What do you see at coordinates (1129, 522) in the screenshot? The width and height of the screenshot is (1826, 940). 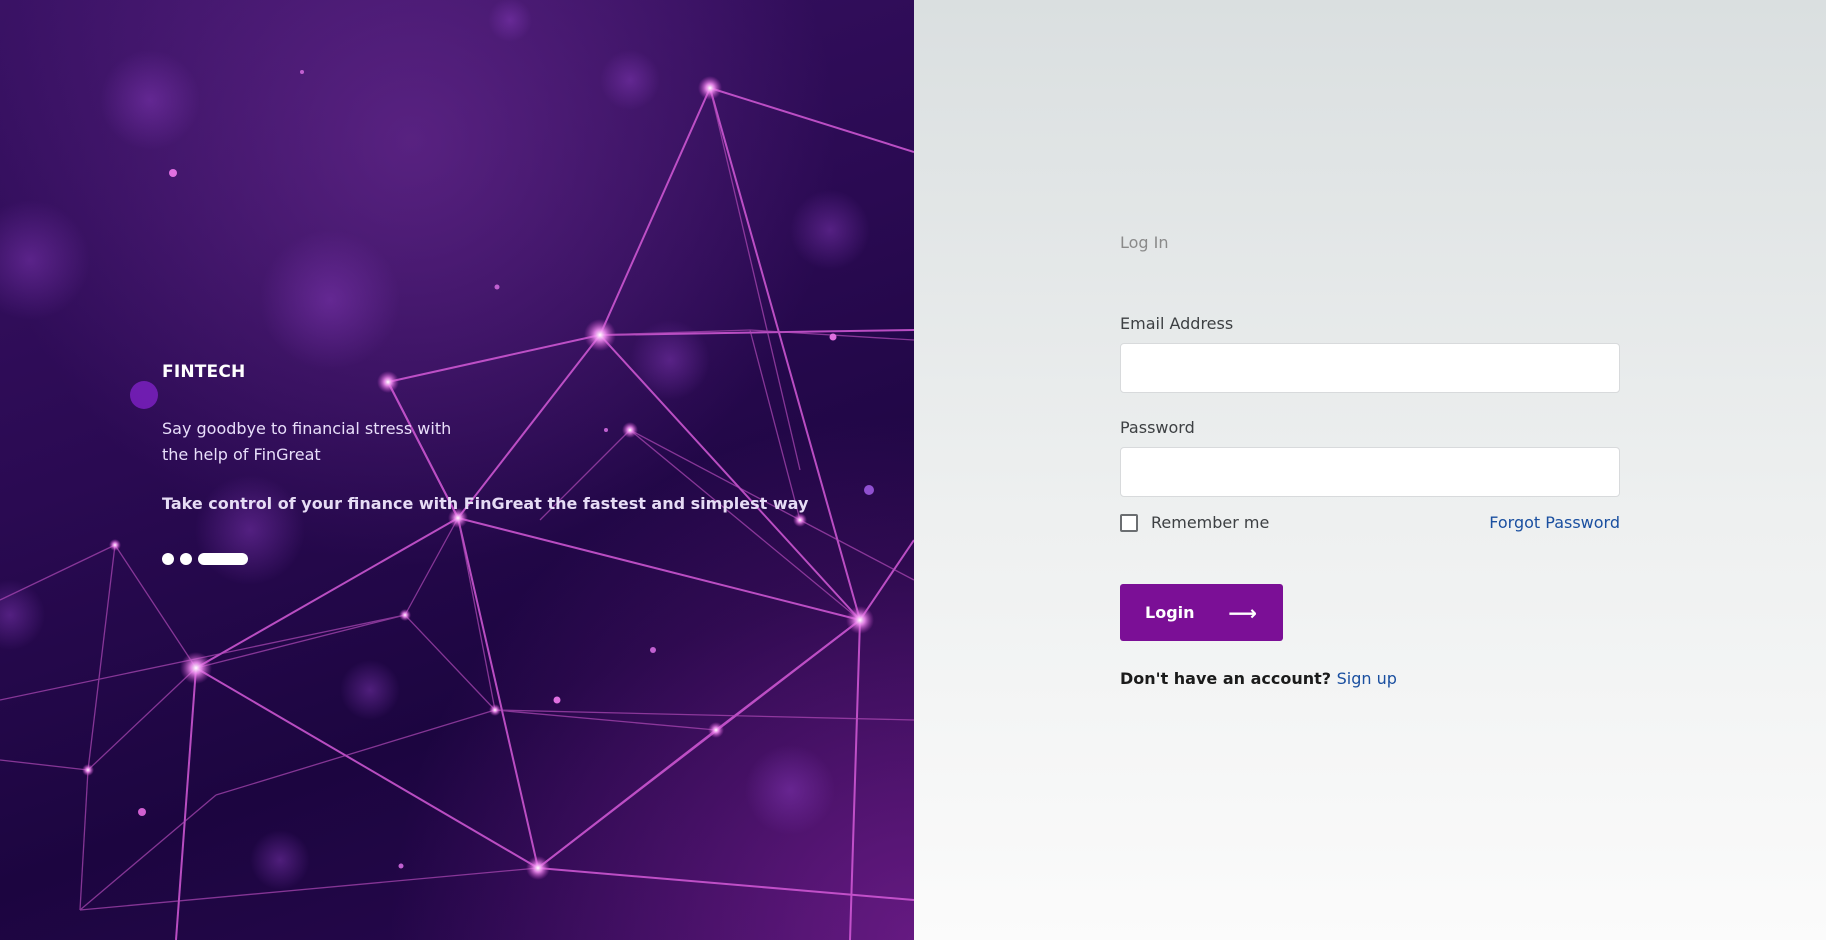 I see `remember-me-checkbox` at bounding box center [1129, 522].